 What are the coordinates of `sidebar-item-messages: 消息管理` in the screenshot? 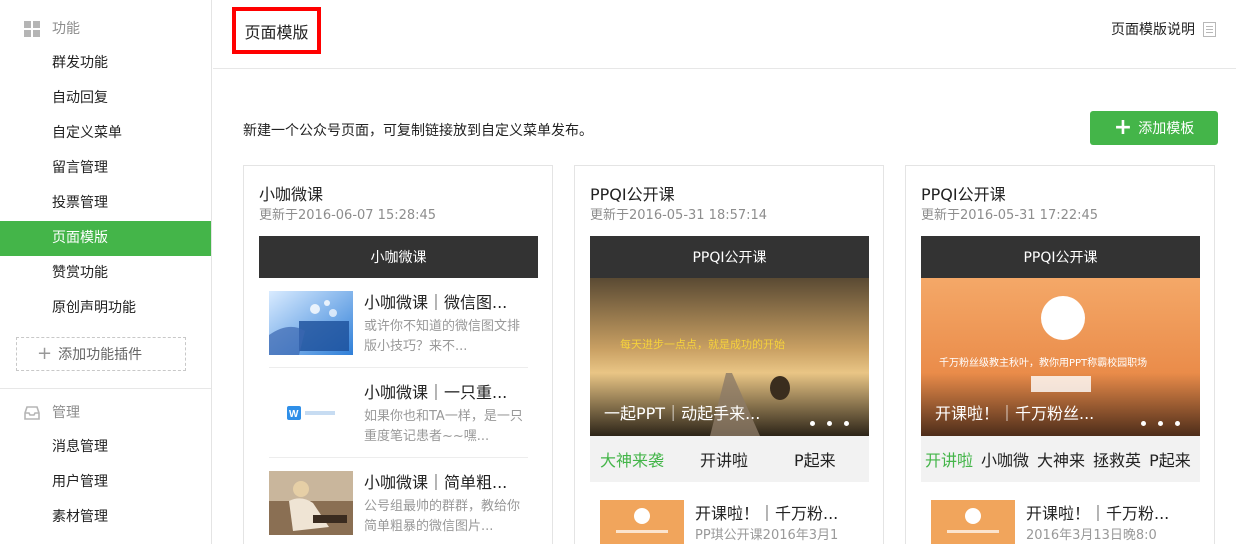 It's located at (105, 447).